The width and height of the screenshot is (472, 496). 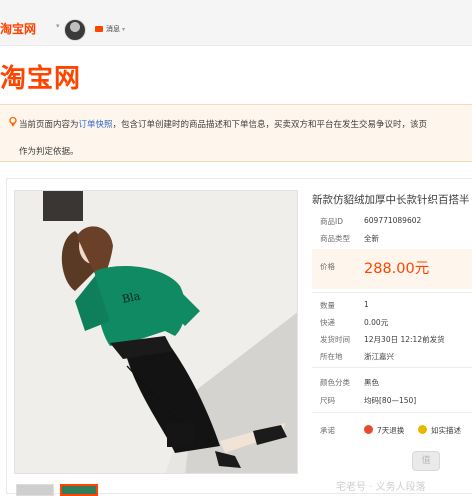 What do you see at coordinates (99, 29) in the screenshot?
I see `envelope-icon` at bounding box center [99, 29].